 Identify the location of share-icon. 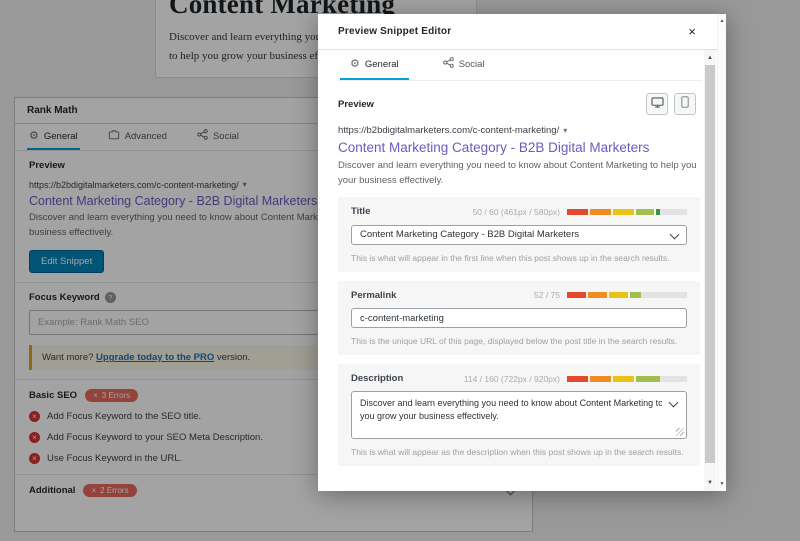
(448, 64).